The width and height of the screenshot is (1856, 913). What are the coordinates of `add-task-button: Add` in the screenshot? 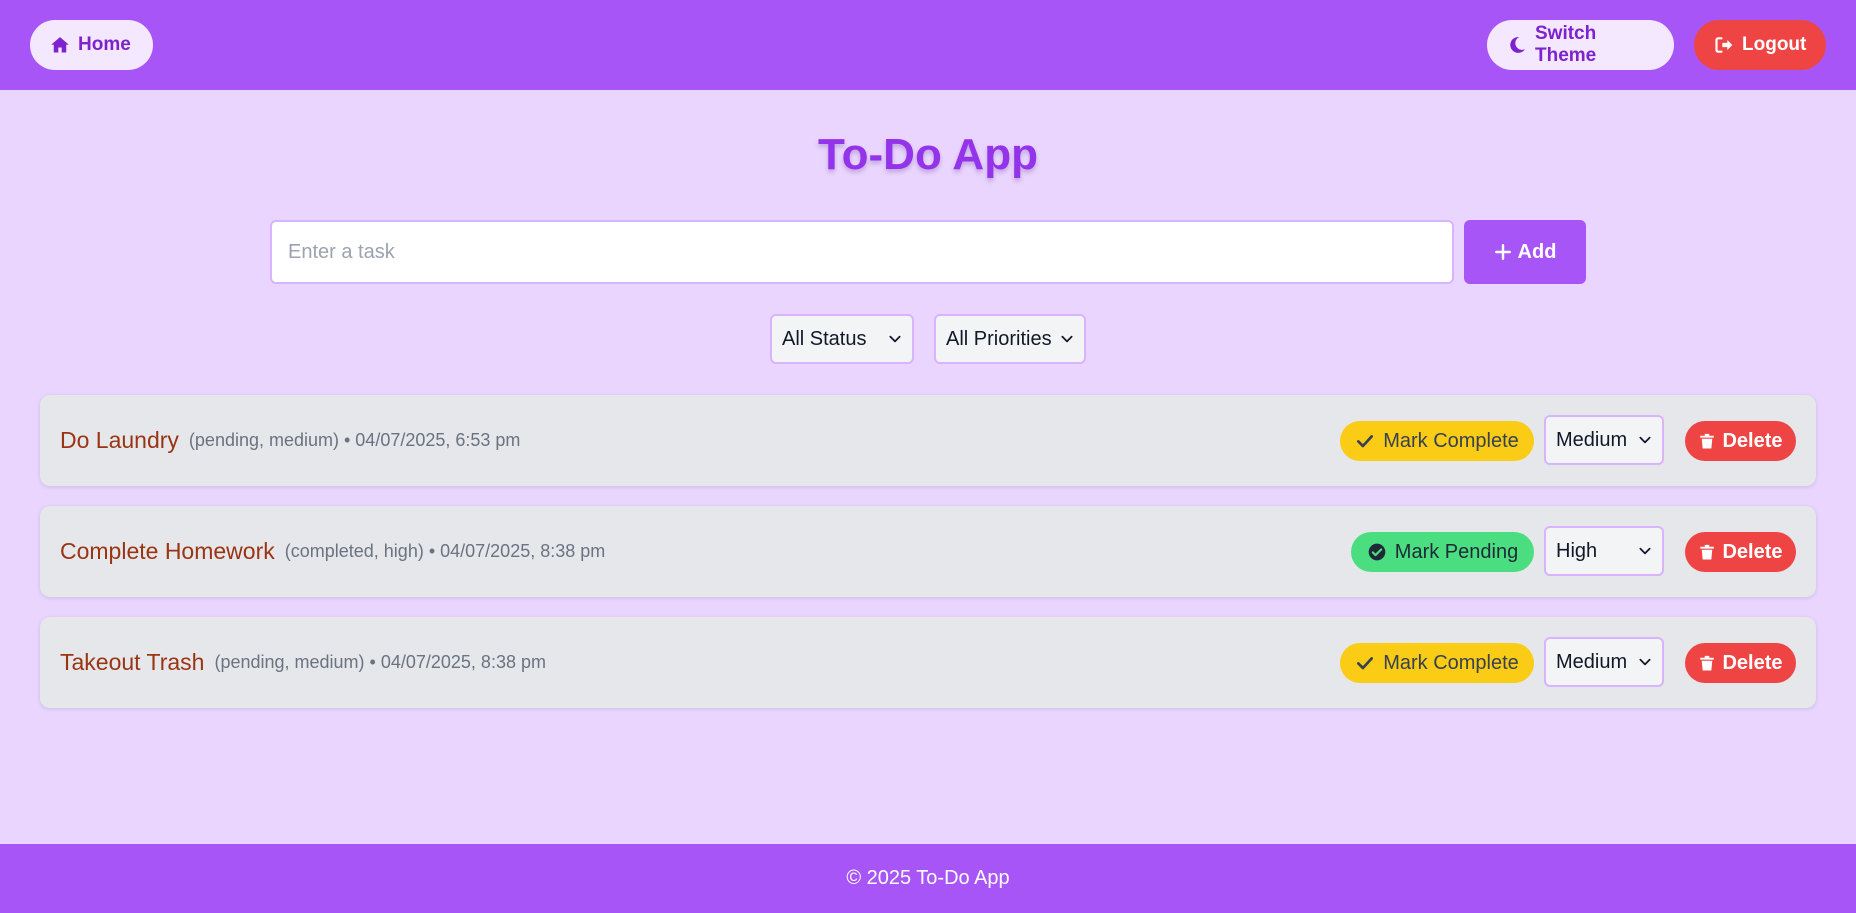 It's located at (1525, 252).